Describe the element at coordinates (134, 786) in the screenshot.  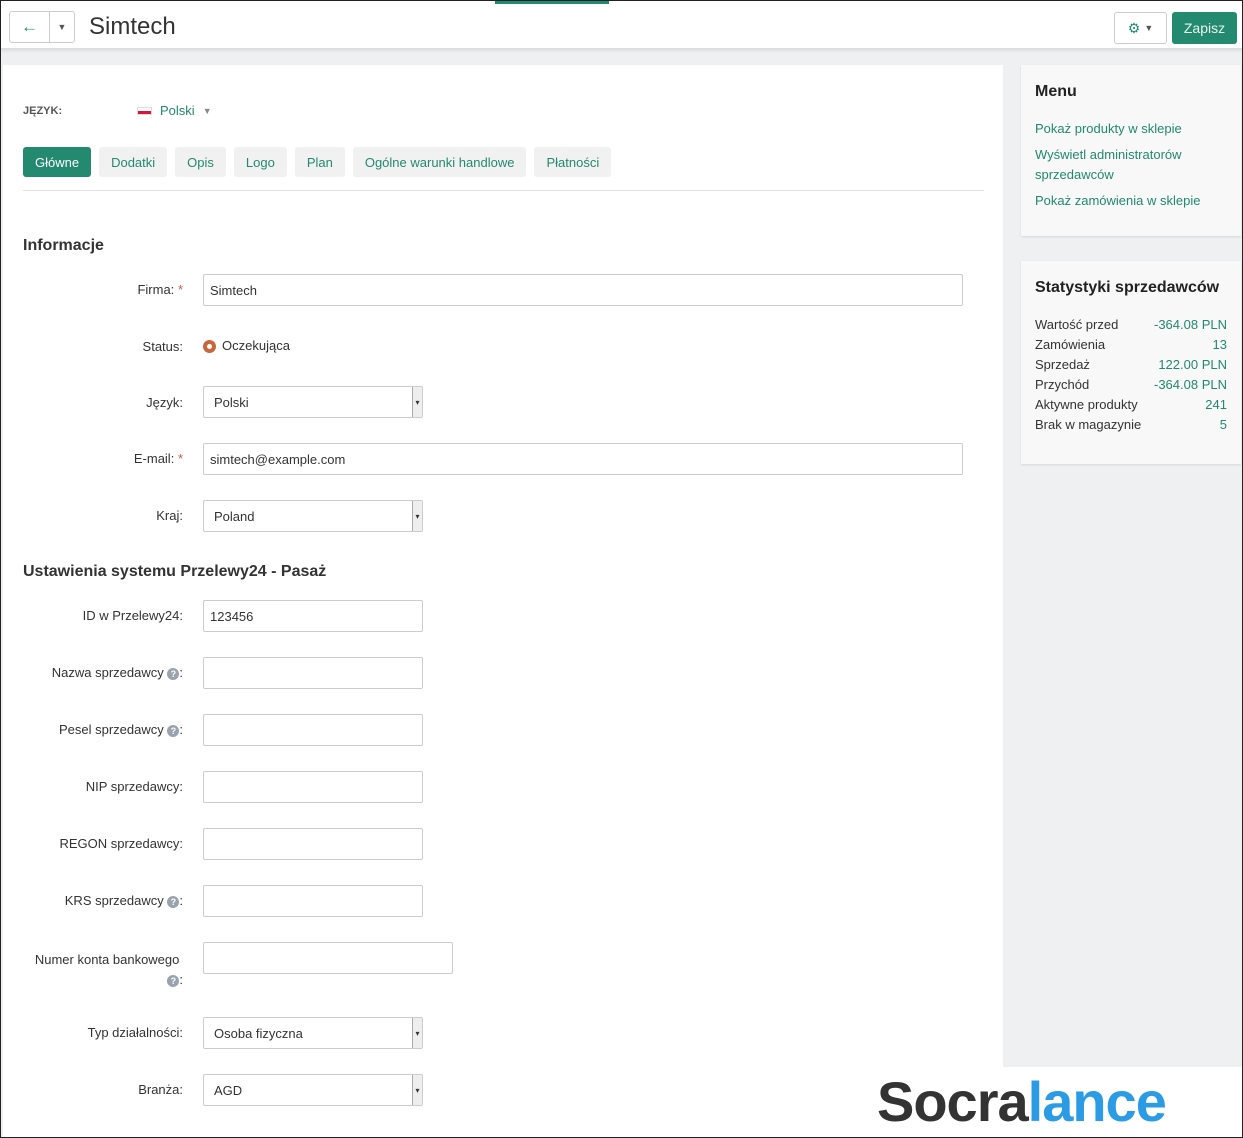
I see `nip-label: NIP sprzedawcy:` at that location.